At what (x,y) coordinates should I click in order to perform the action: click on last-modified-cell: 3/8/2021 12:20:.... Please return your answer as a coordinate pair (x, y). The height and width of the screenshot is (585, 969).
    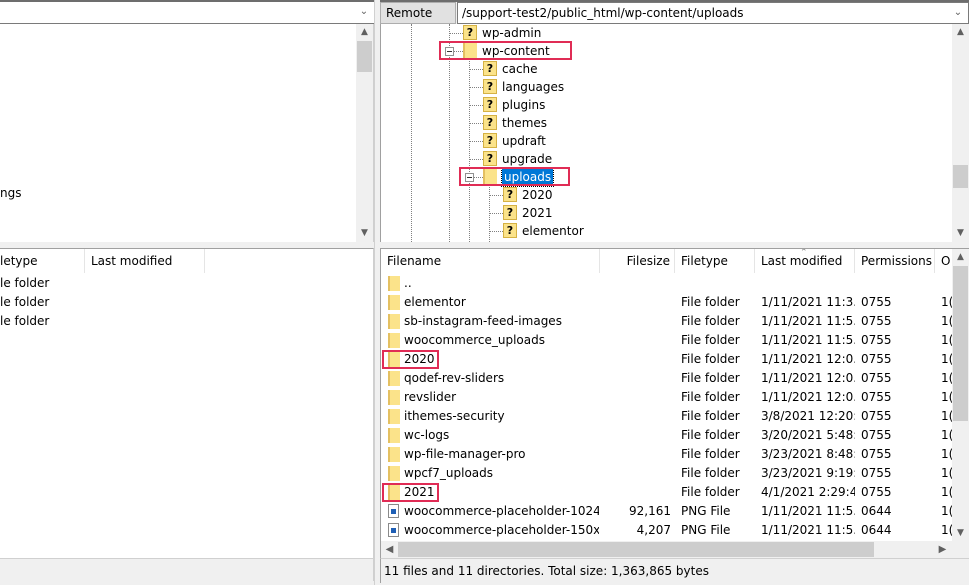
    Looking at the image, I should click on (808, 416).